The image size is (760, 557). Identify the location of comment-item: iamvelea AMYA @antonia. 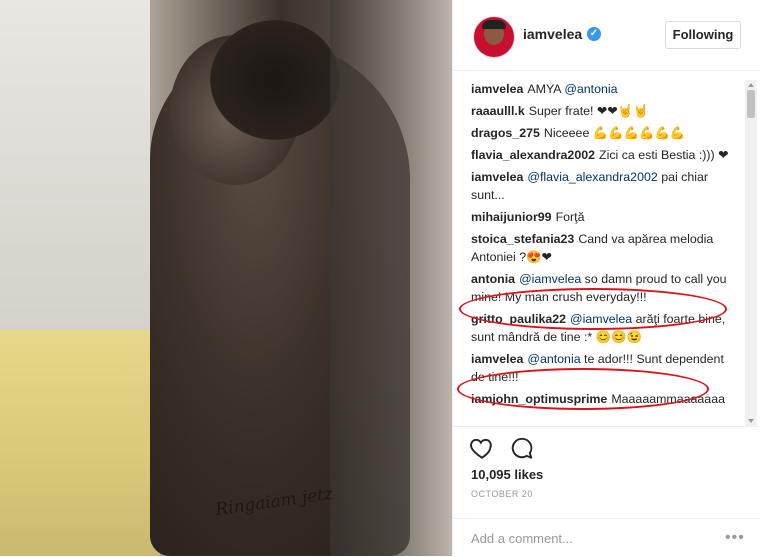
(605, 89).